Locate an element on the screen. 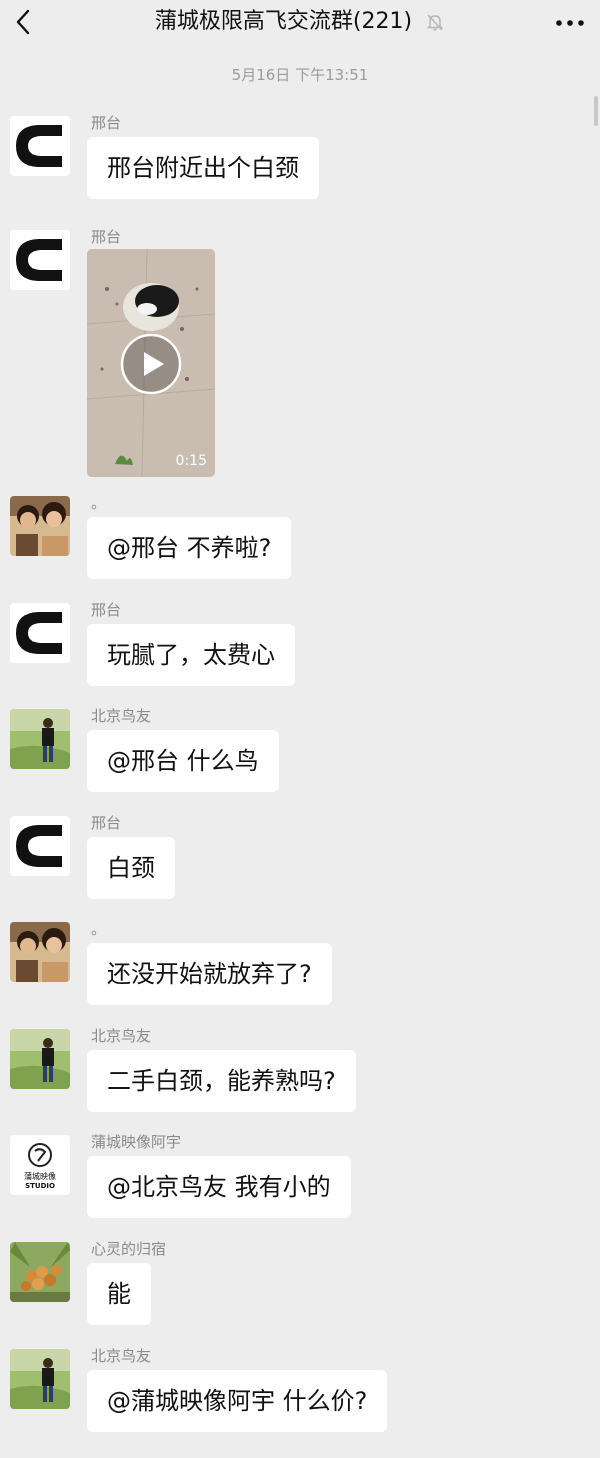 Image resolution: width=600 pixels, height=1458 pixels. message-bubble: @邢台 什么鸟 is located at coordinates (183, 761).